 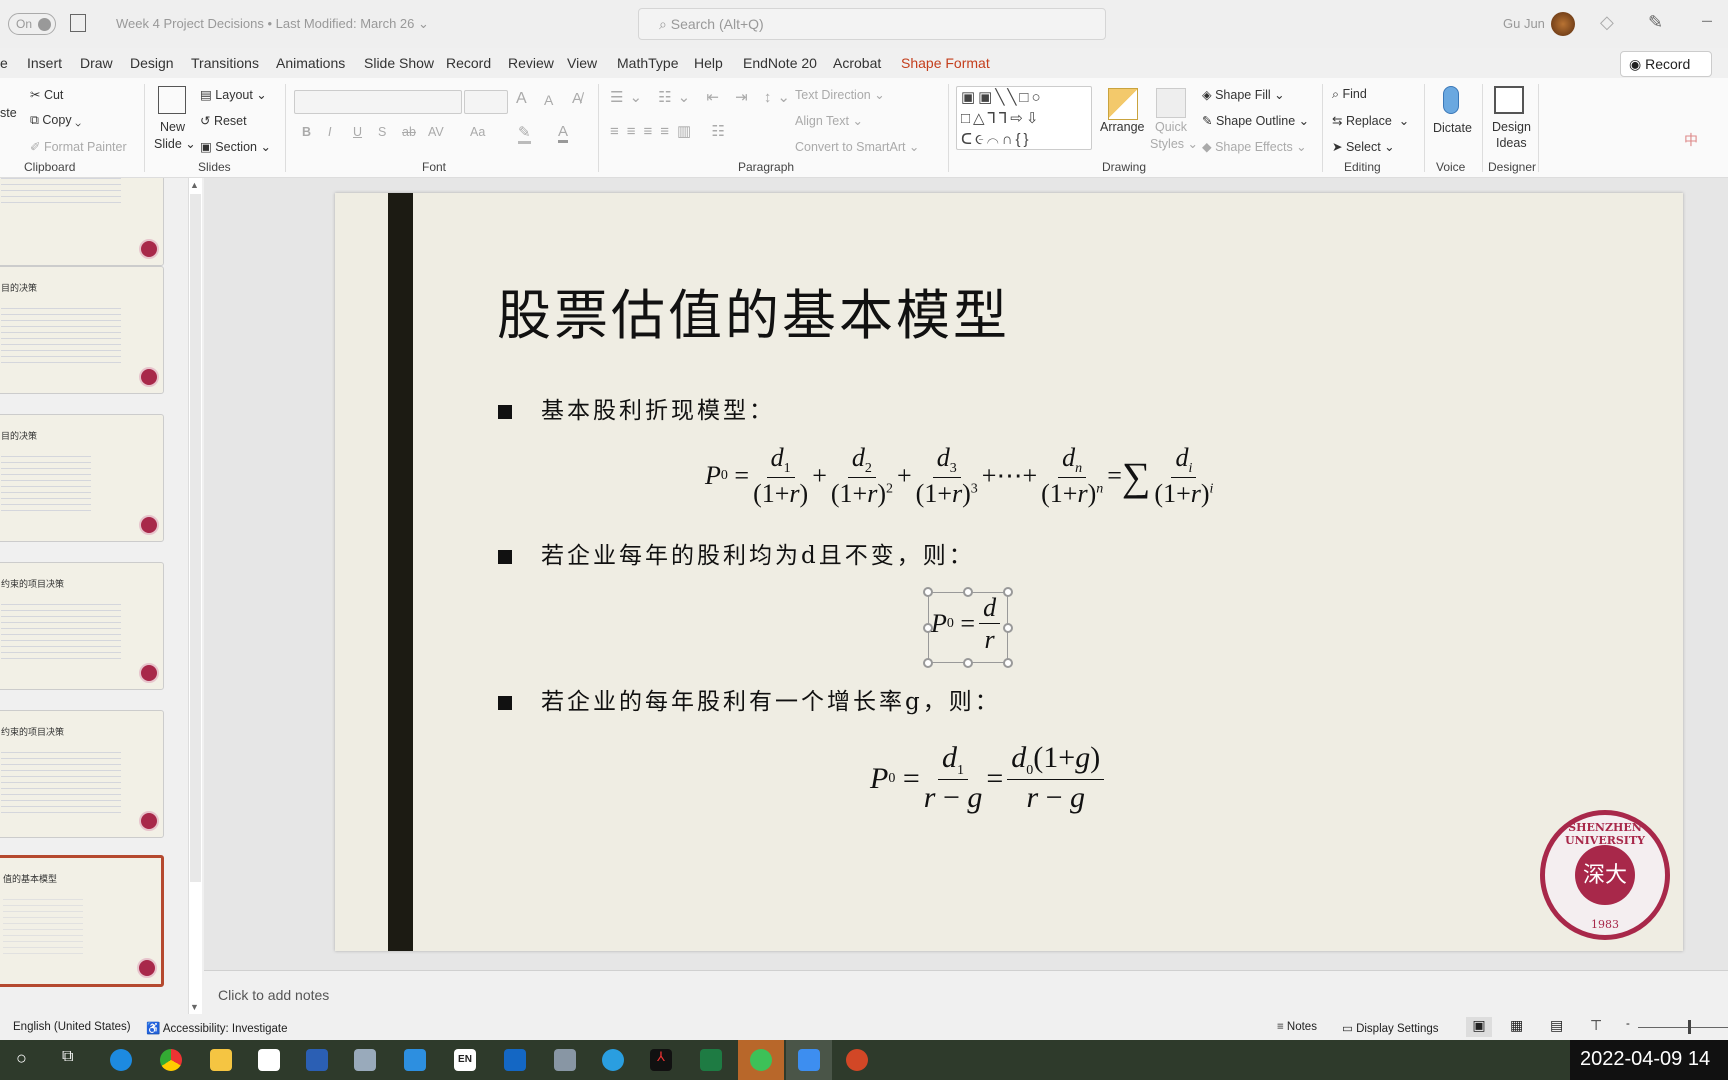 What do you see at coordinates (565, 1060) in the screenshot?
I see `calculator-icon` at bounding box center [565, 1060].